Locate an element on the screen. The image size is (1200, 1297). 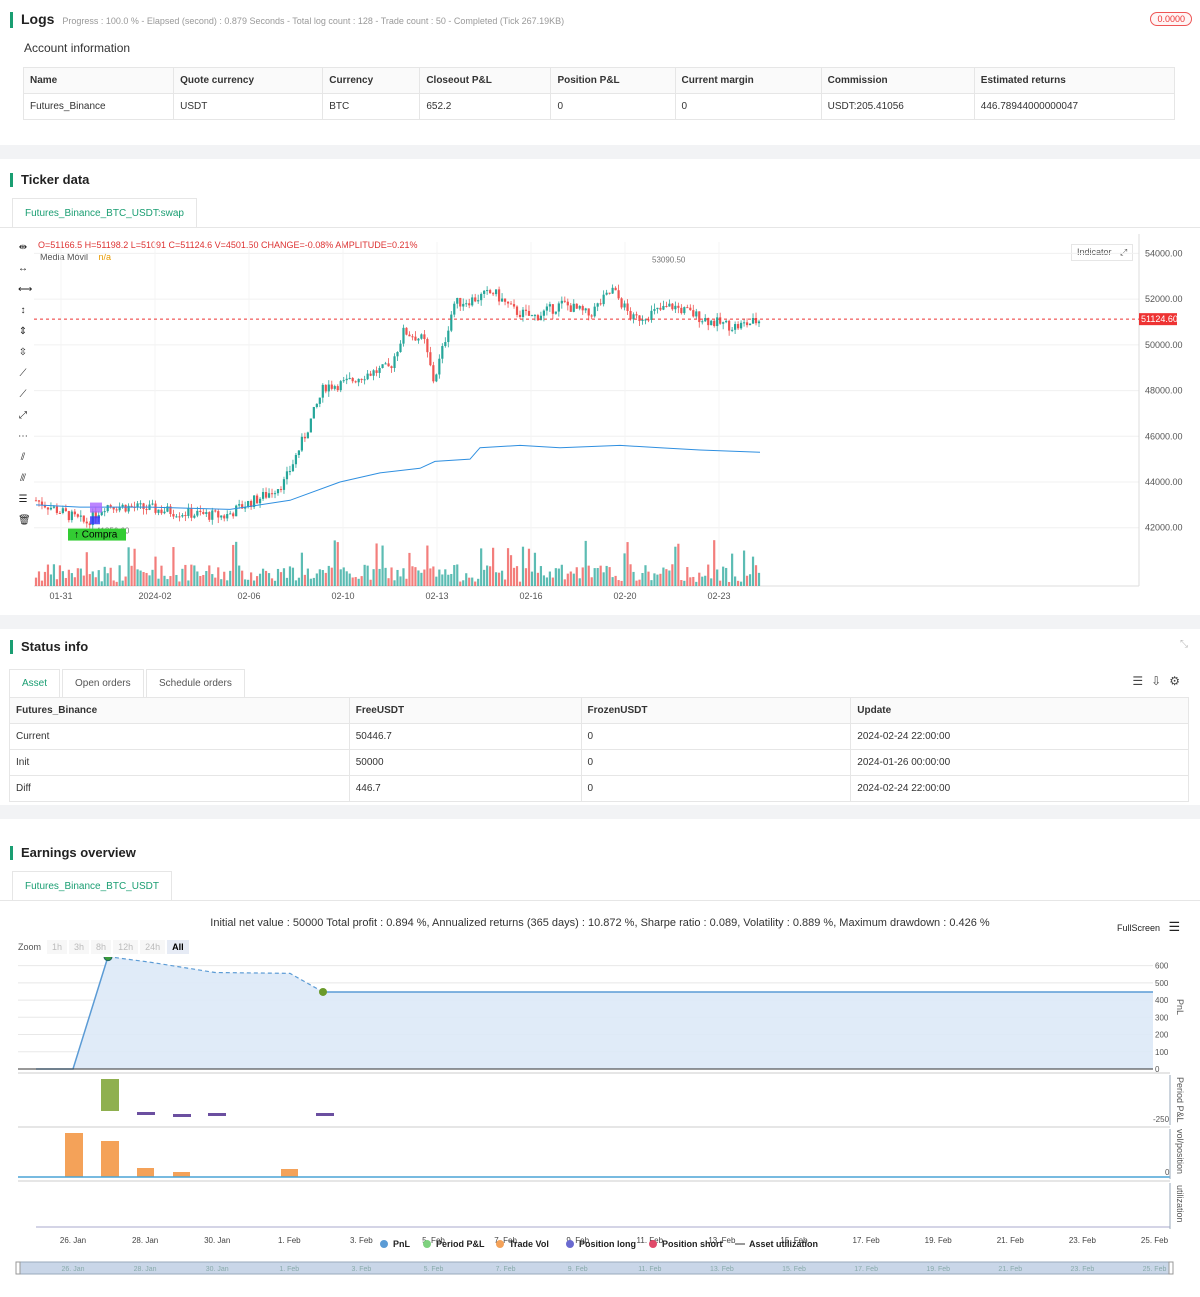
legend-item: Period P&L is located at coordinates (460, 1244).